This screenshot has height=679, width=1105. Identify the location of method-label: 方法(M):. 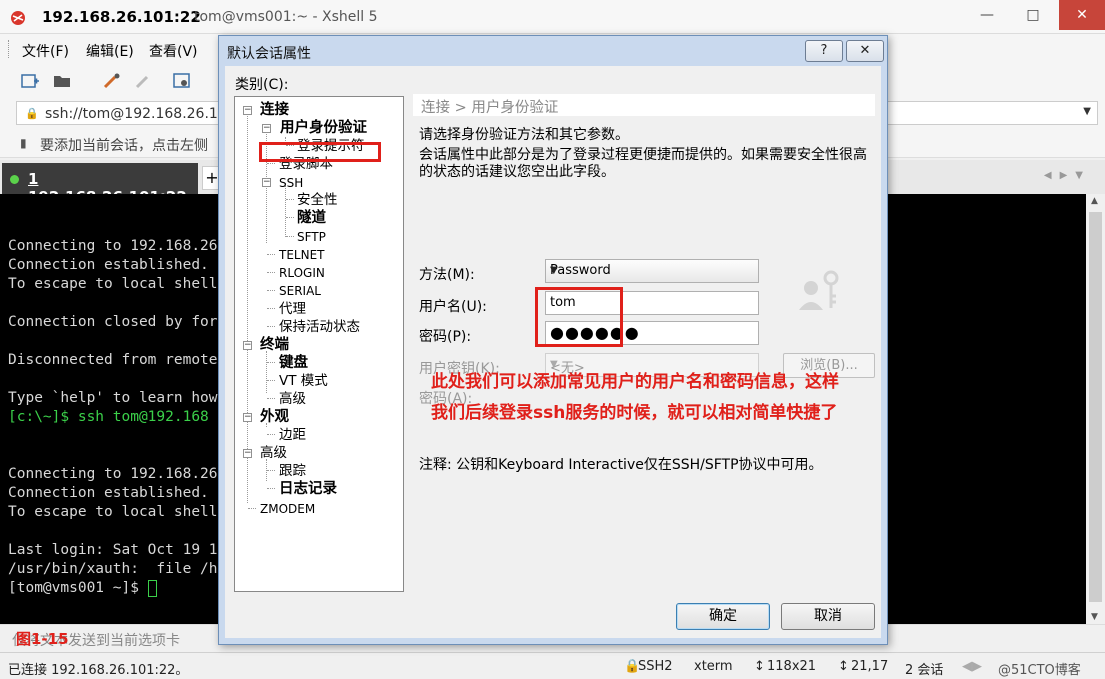
(447, 275).